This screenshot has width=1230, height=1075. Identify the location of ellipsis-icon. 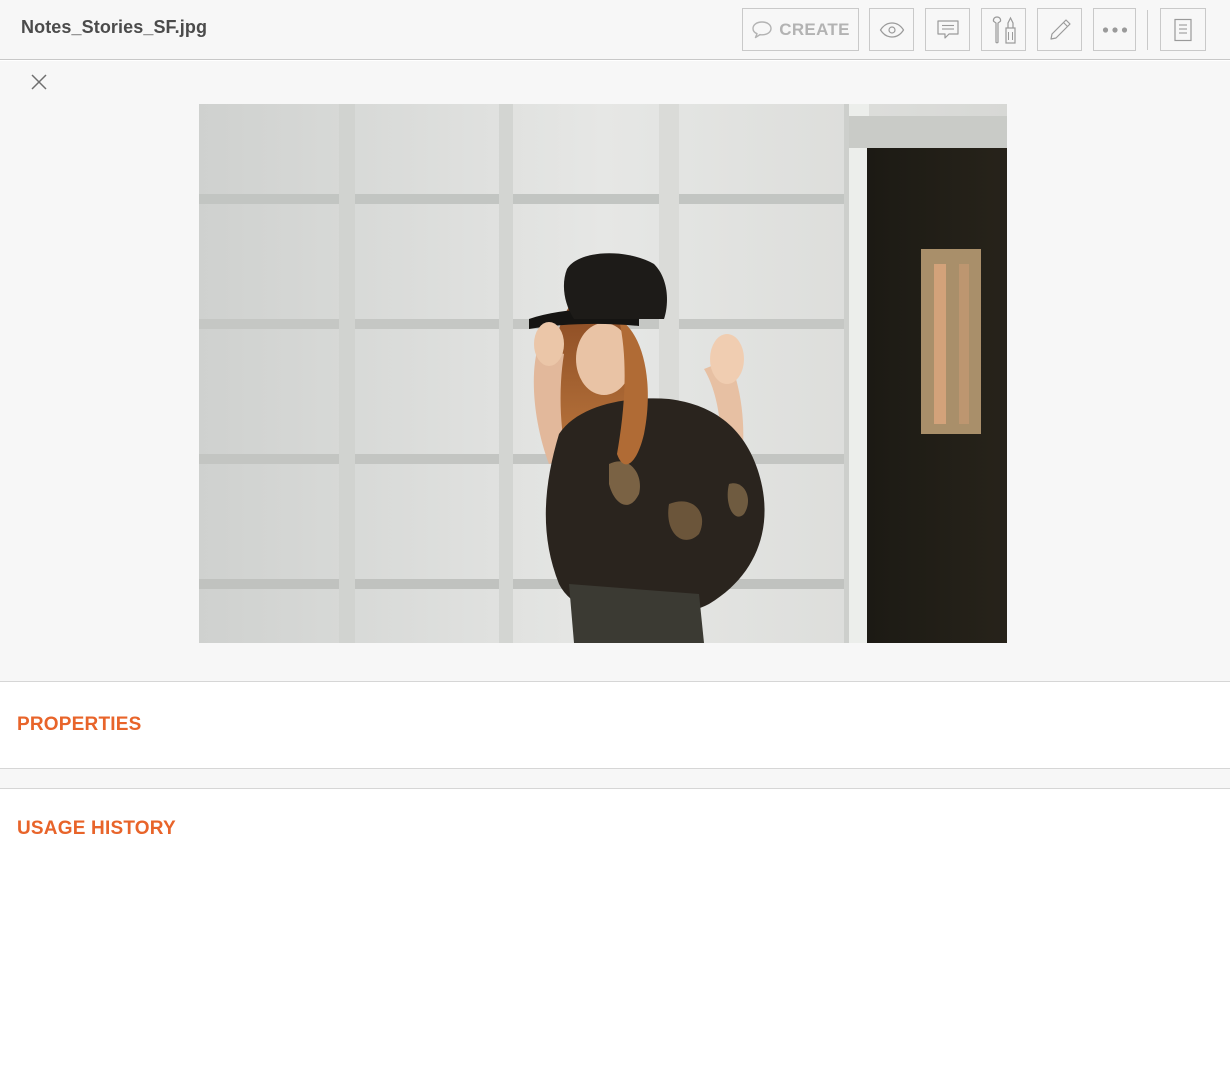
(1115, 30).